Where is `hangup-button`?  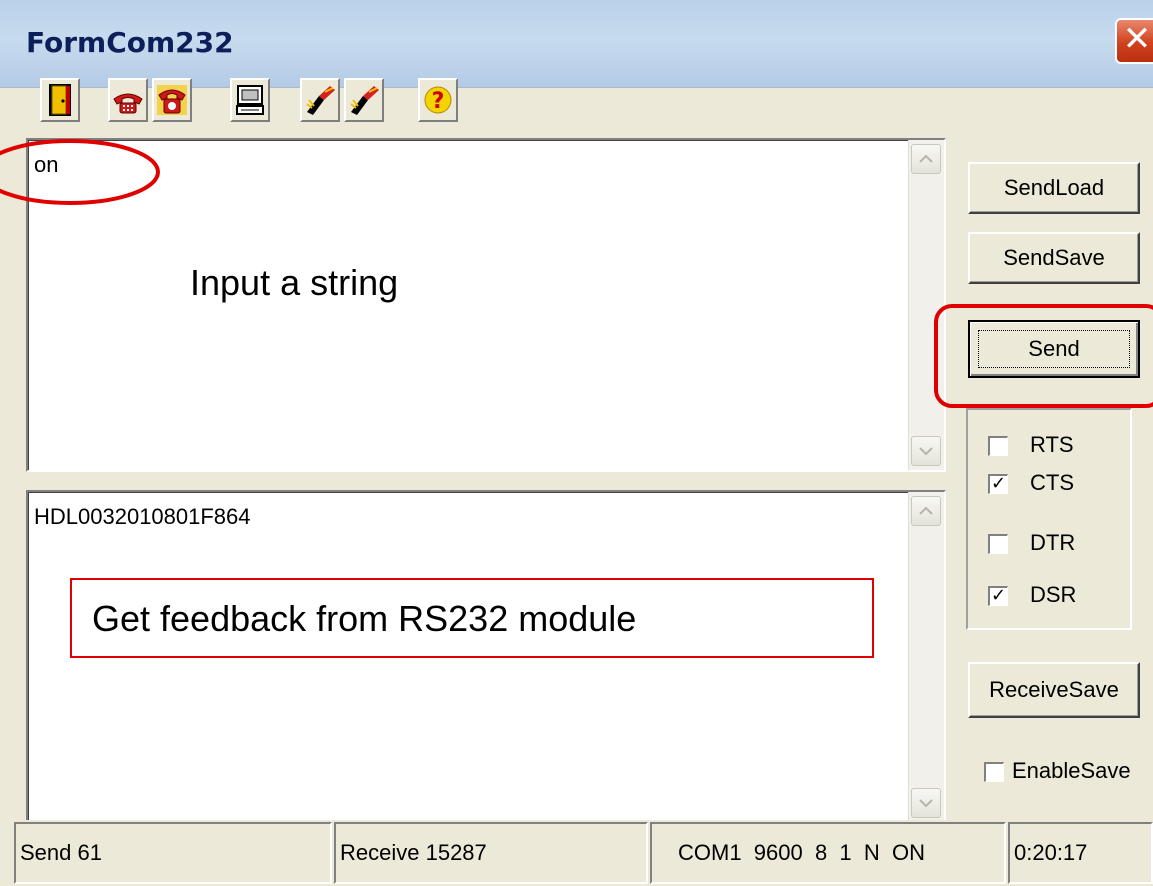
hangup-button is located at coordinates (128, 100).